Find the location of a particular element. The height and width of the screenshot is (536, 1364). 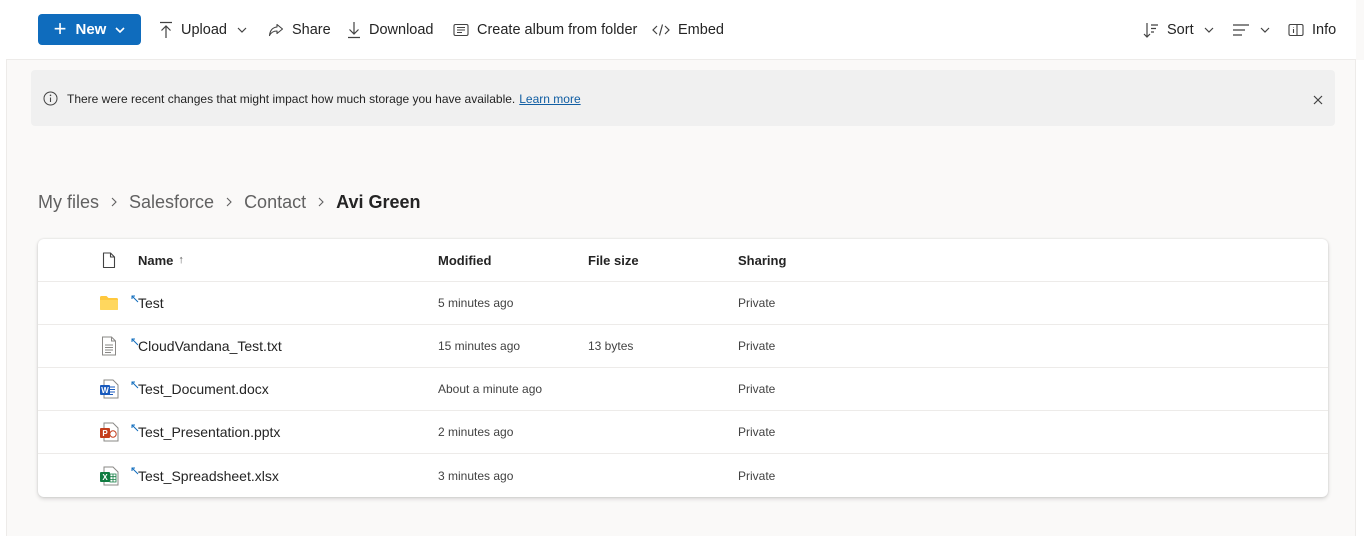

upload-label: Upload is located at coordinates (204, 29).